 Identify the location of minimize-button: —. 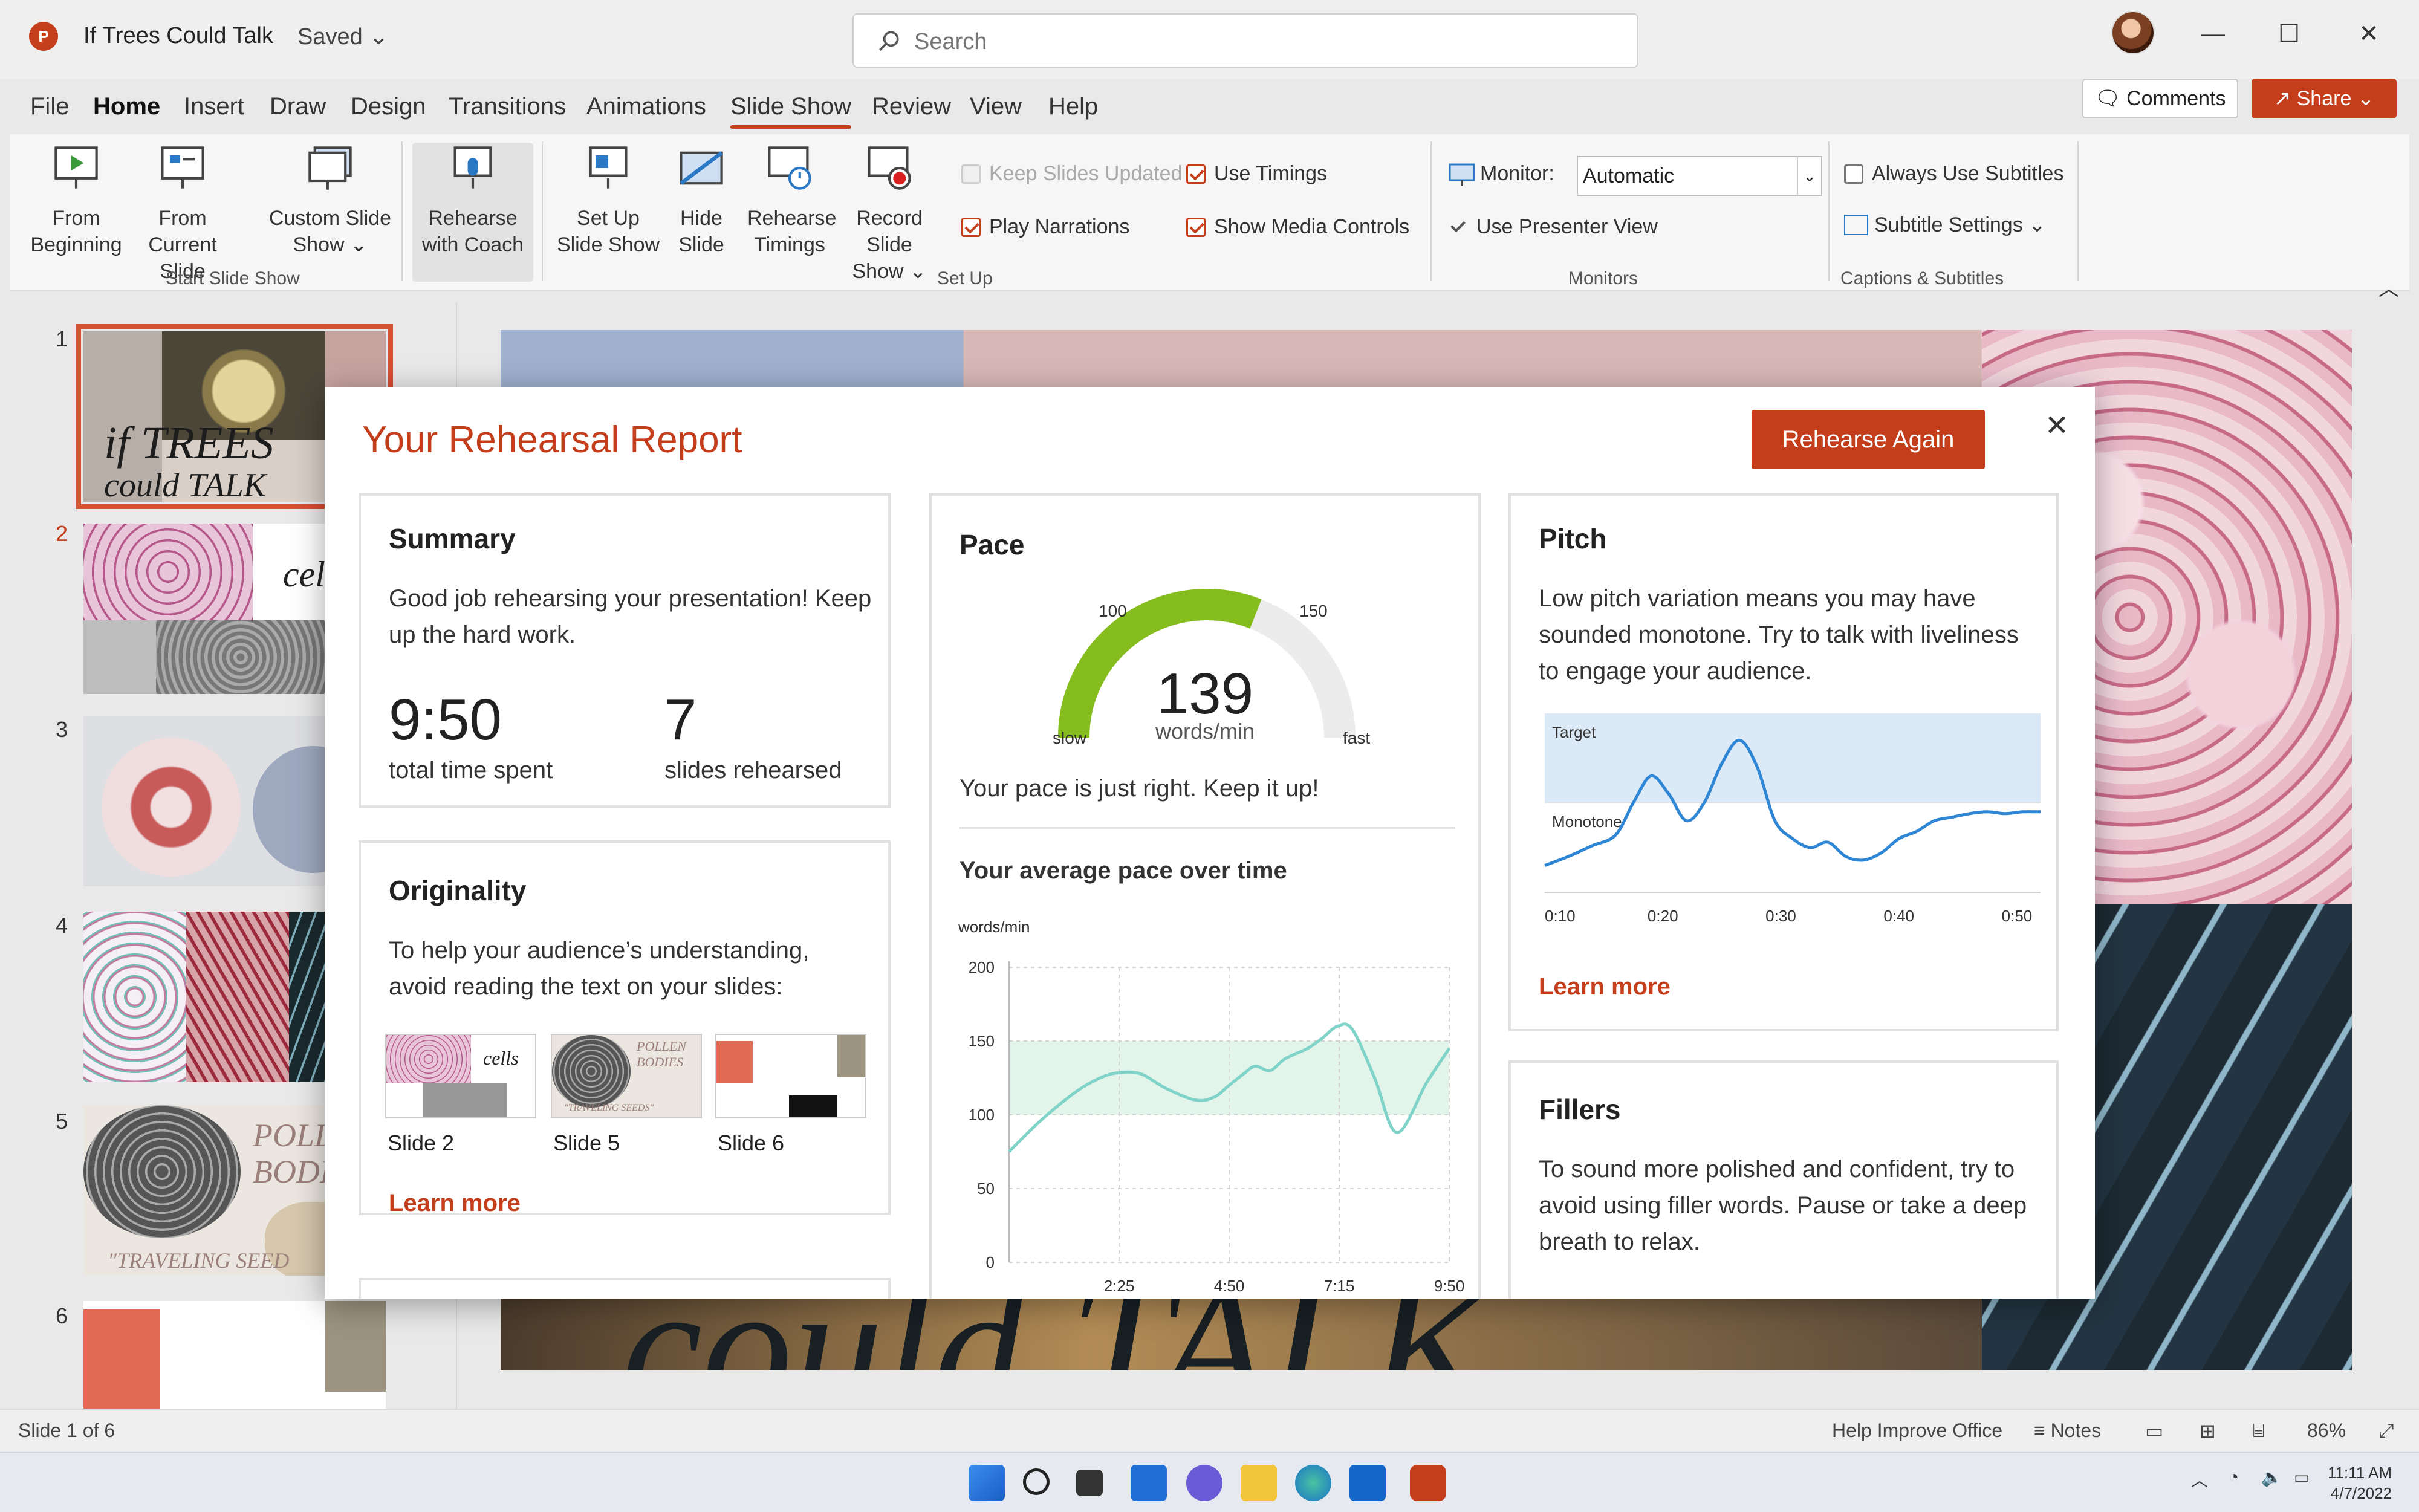
(2213, 34).